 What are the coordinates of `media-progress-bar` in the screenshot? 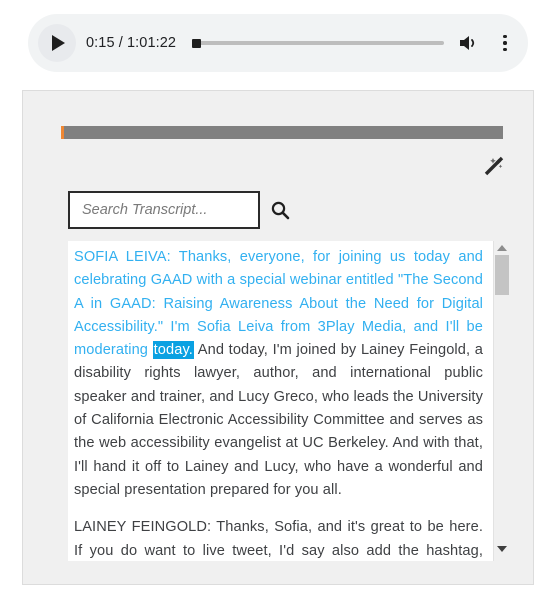 It's located at (282, 132).